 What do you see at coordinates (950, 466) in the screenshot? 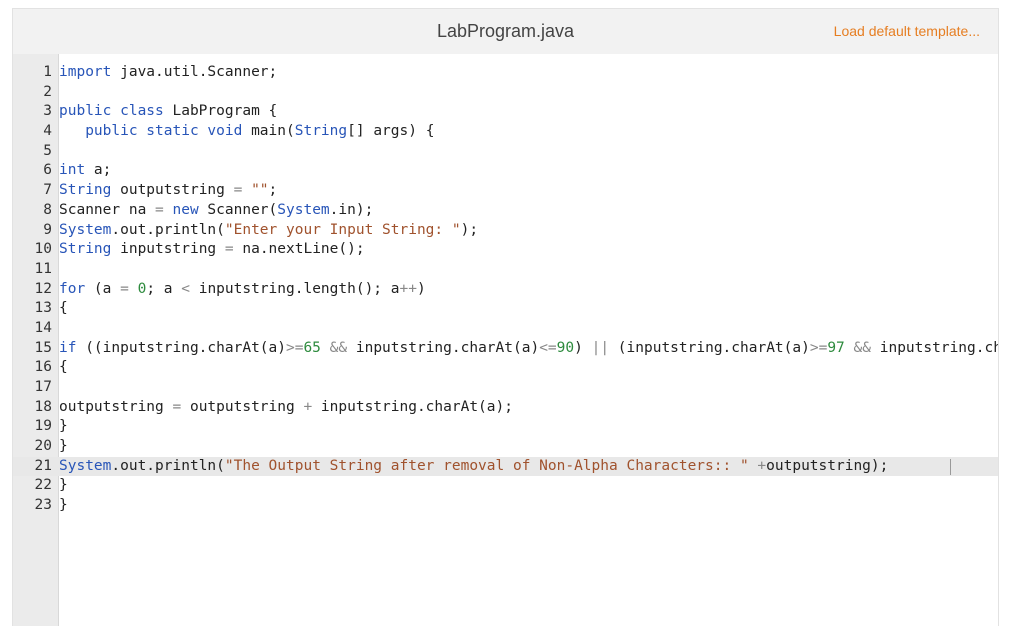
I see `text-cursor` at bounding box center [950, 466].